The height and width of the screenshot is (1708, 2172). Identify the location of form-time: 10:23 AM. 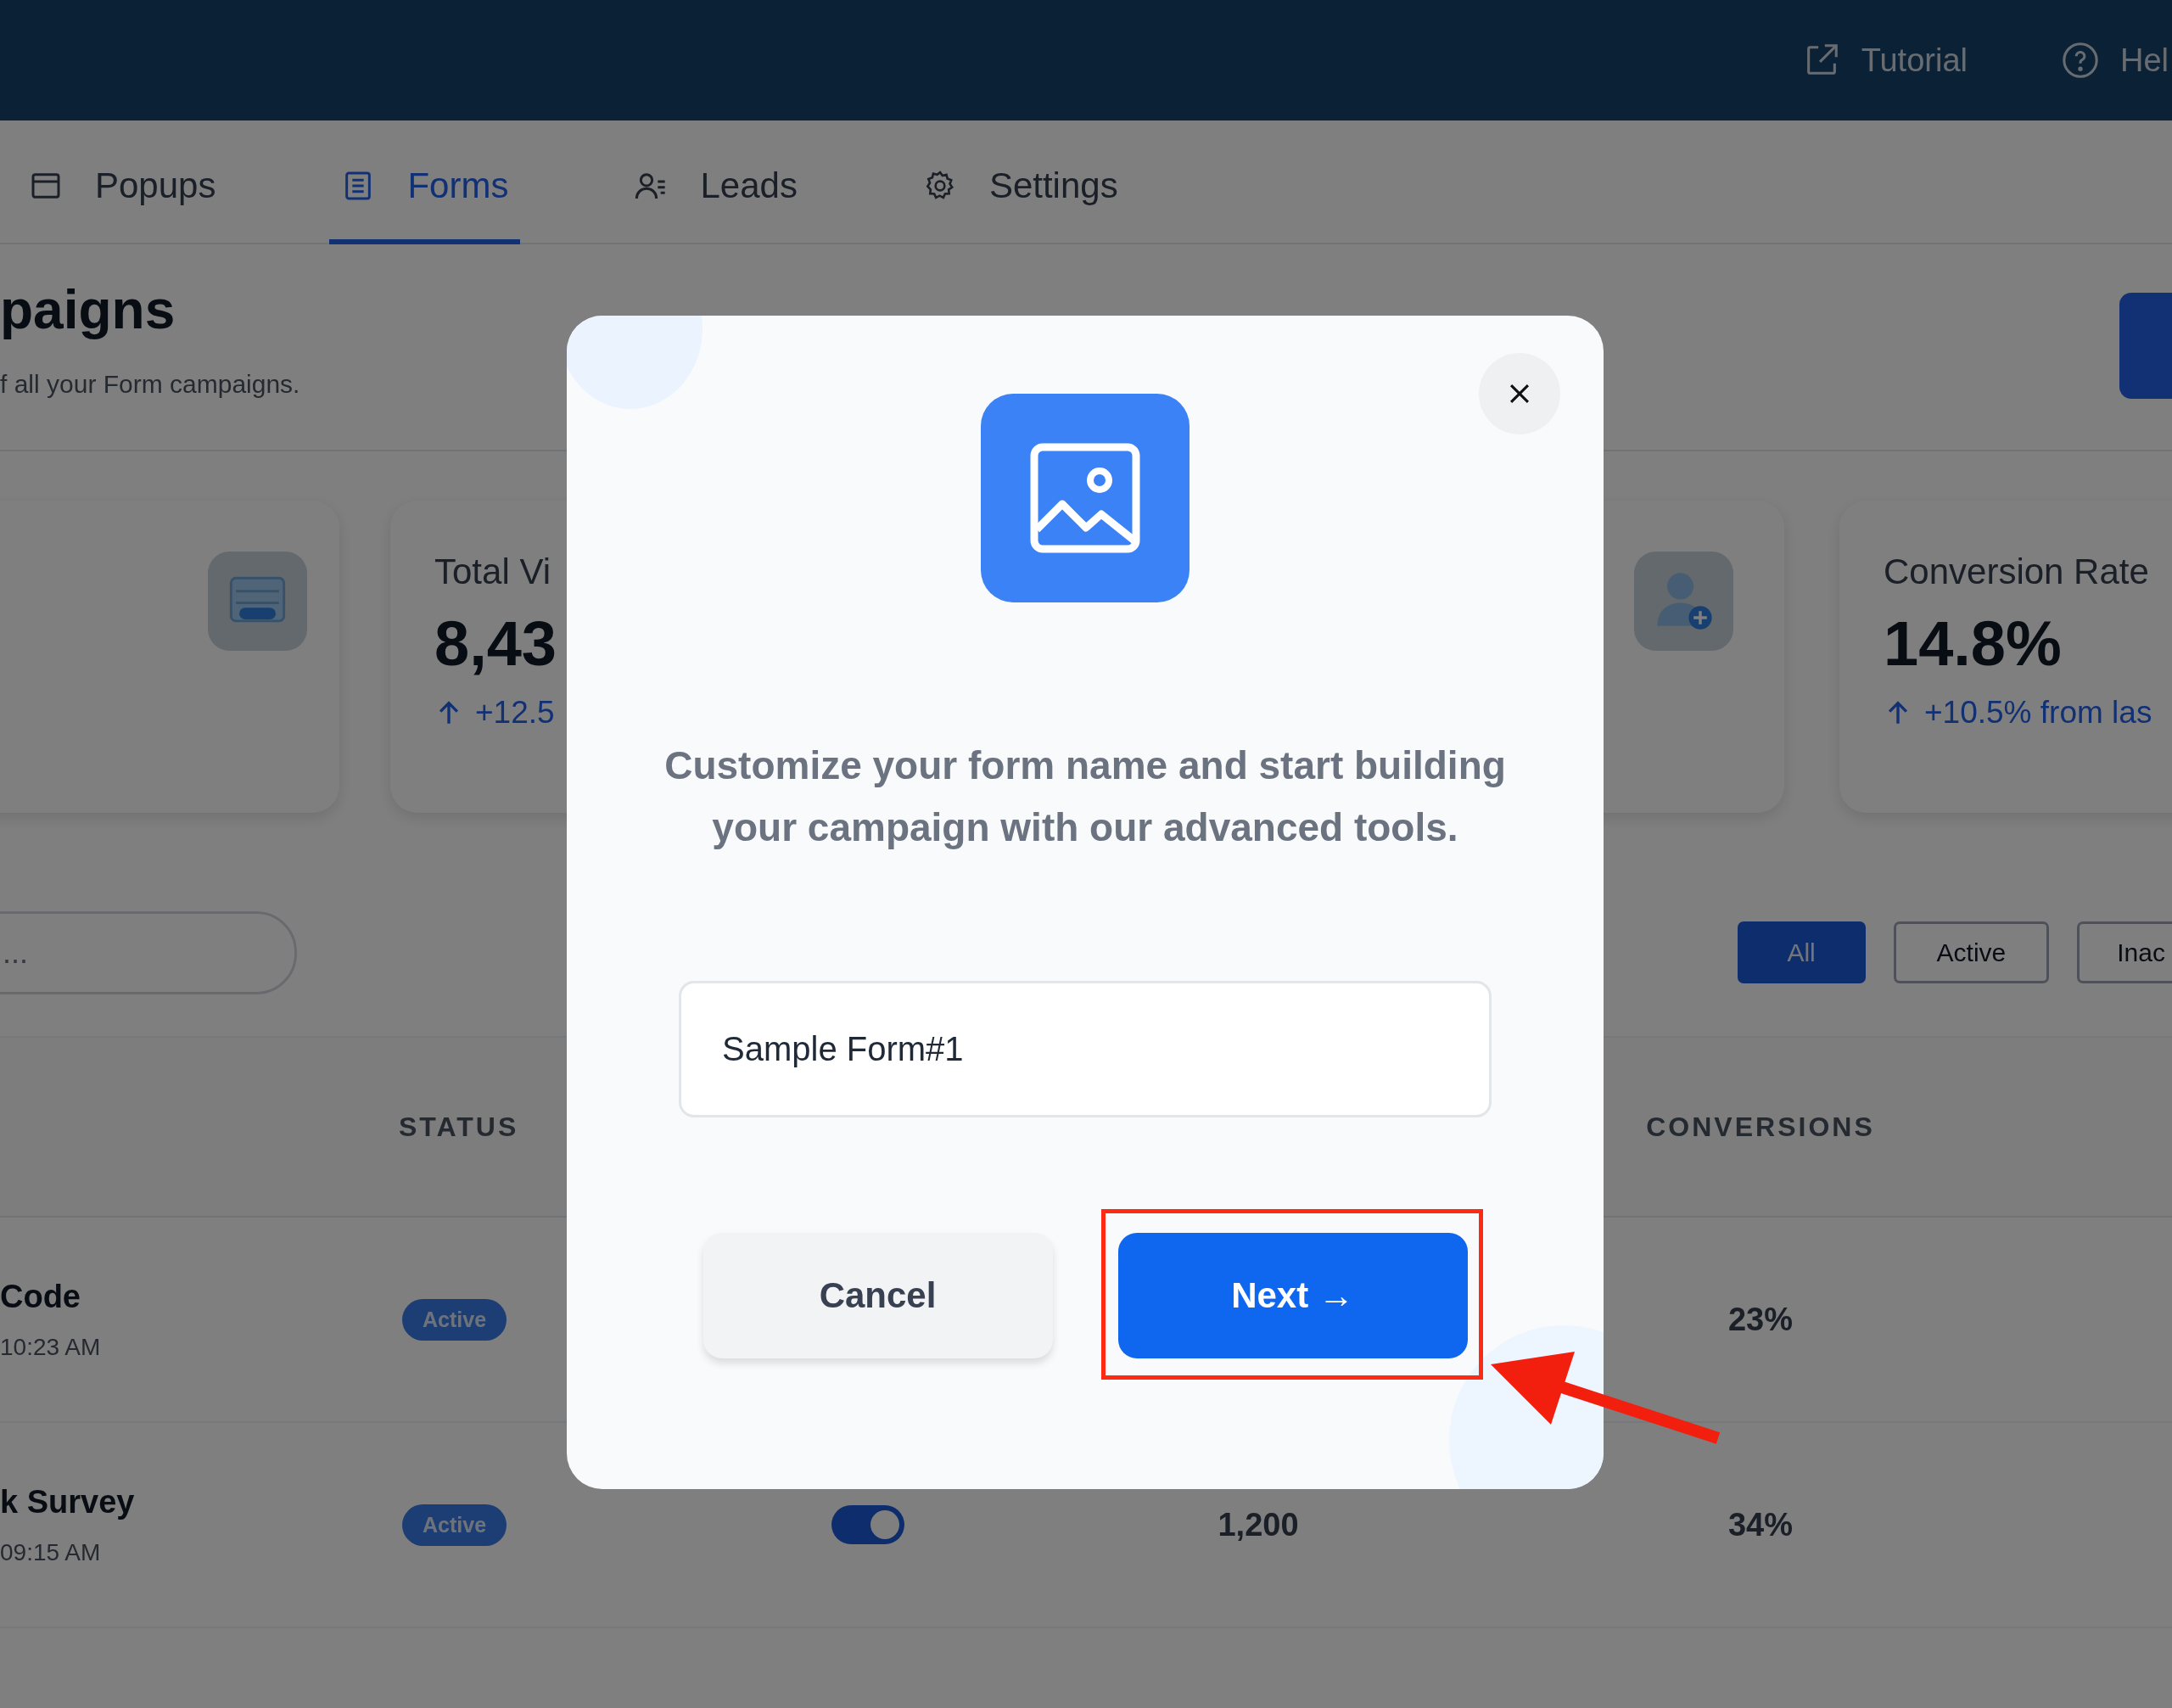
(51, 1347).